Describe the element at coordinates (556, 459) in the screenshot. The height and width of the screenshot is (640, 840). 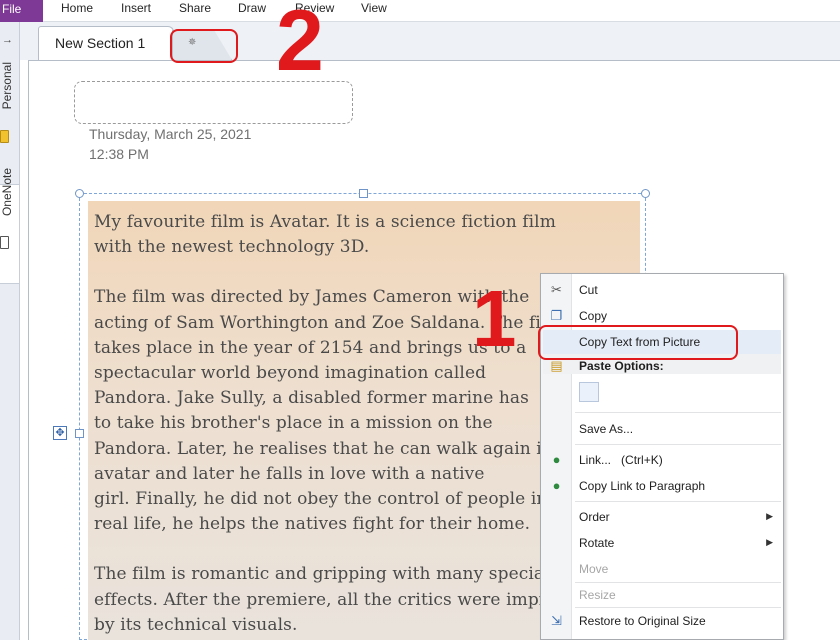
I see `link-icon: ●` at that location.